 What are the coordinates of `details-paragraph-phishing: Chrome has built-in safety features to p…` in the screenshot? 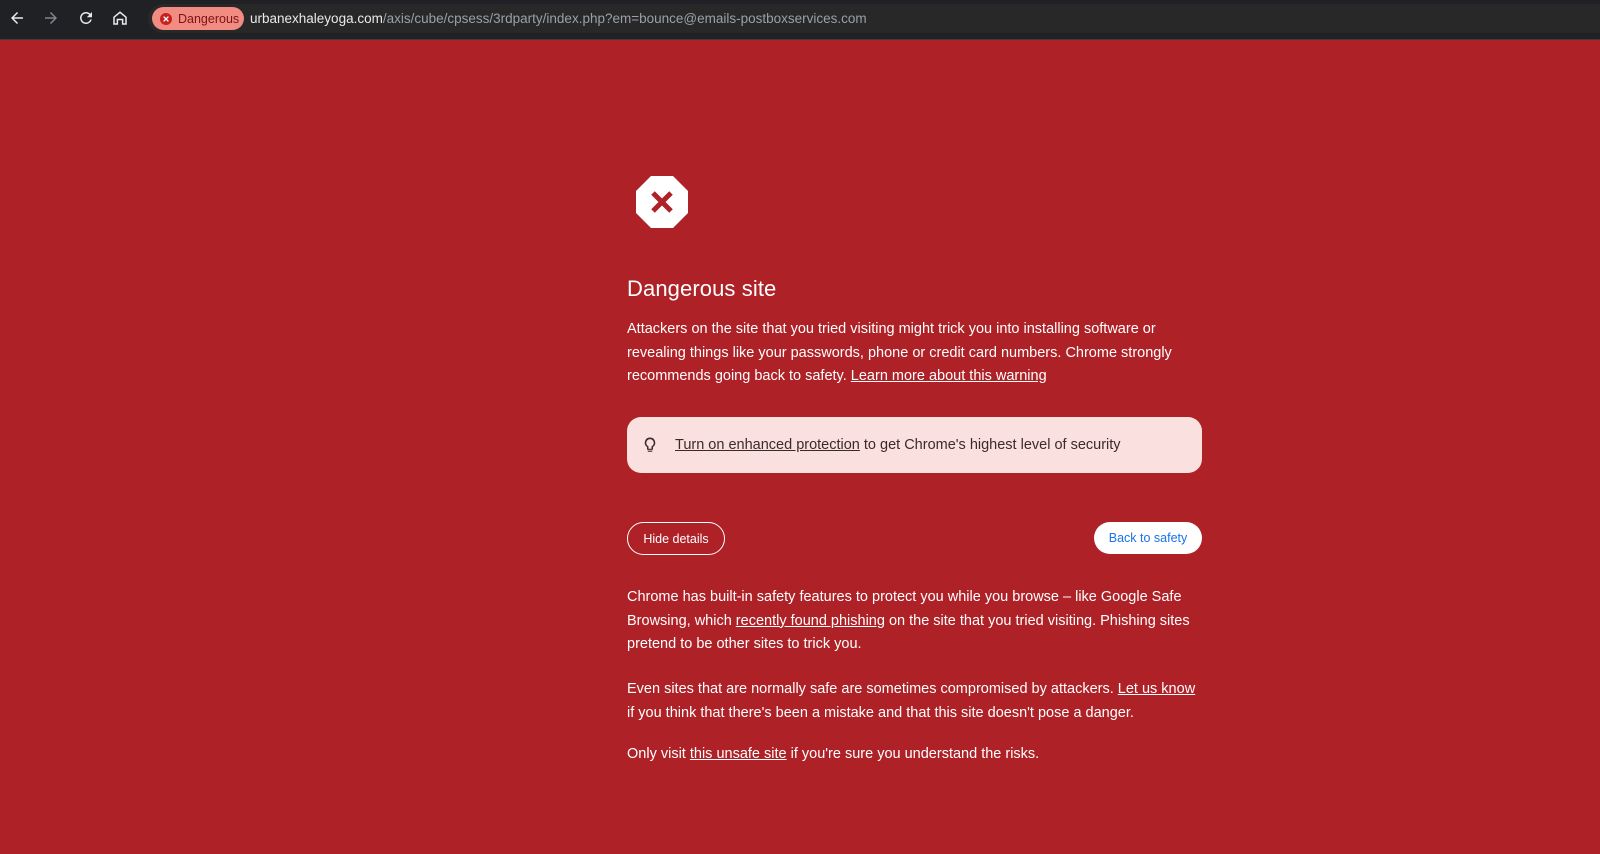 It's located at (914, 621).